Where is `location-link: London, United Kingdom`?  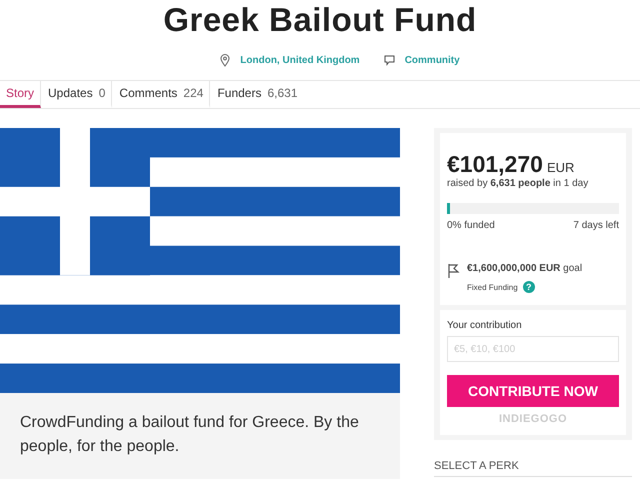 location-link: London, United Kingdom is located at coordinates (300, 60).